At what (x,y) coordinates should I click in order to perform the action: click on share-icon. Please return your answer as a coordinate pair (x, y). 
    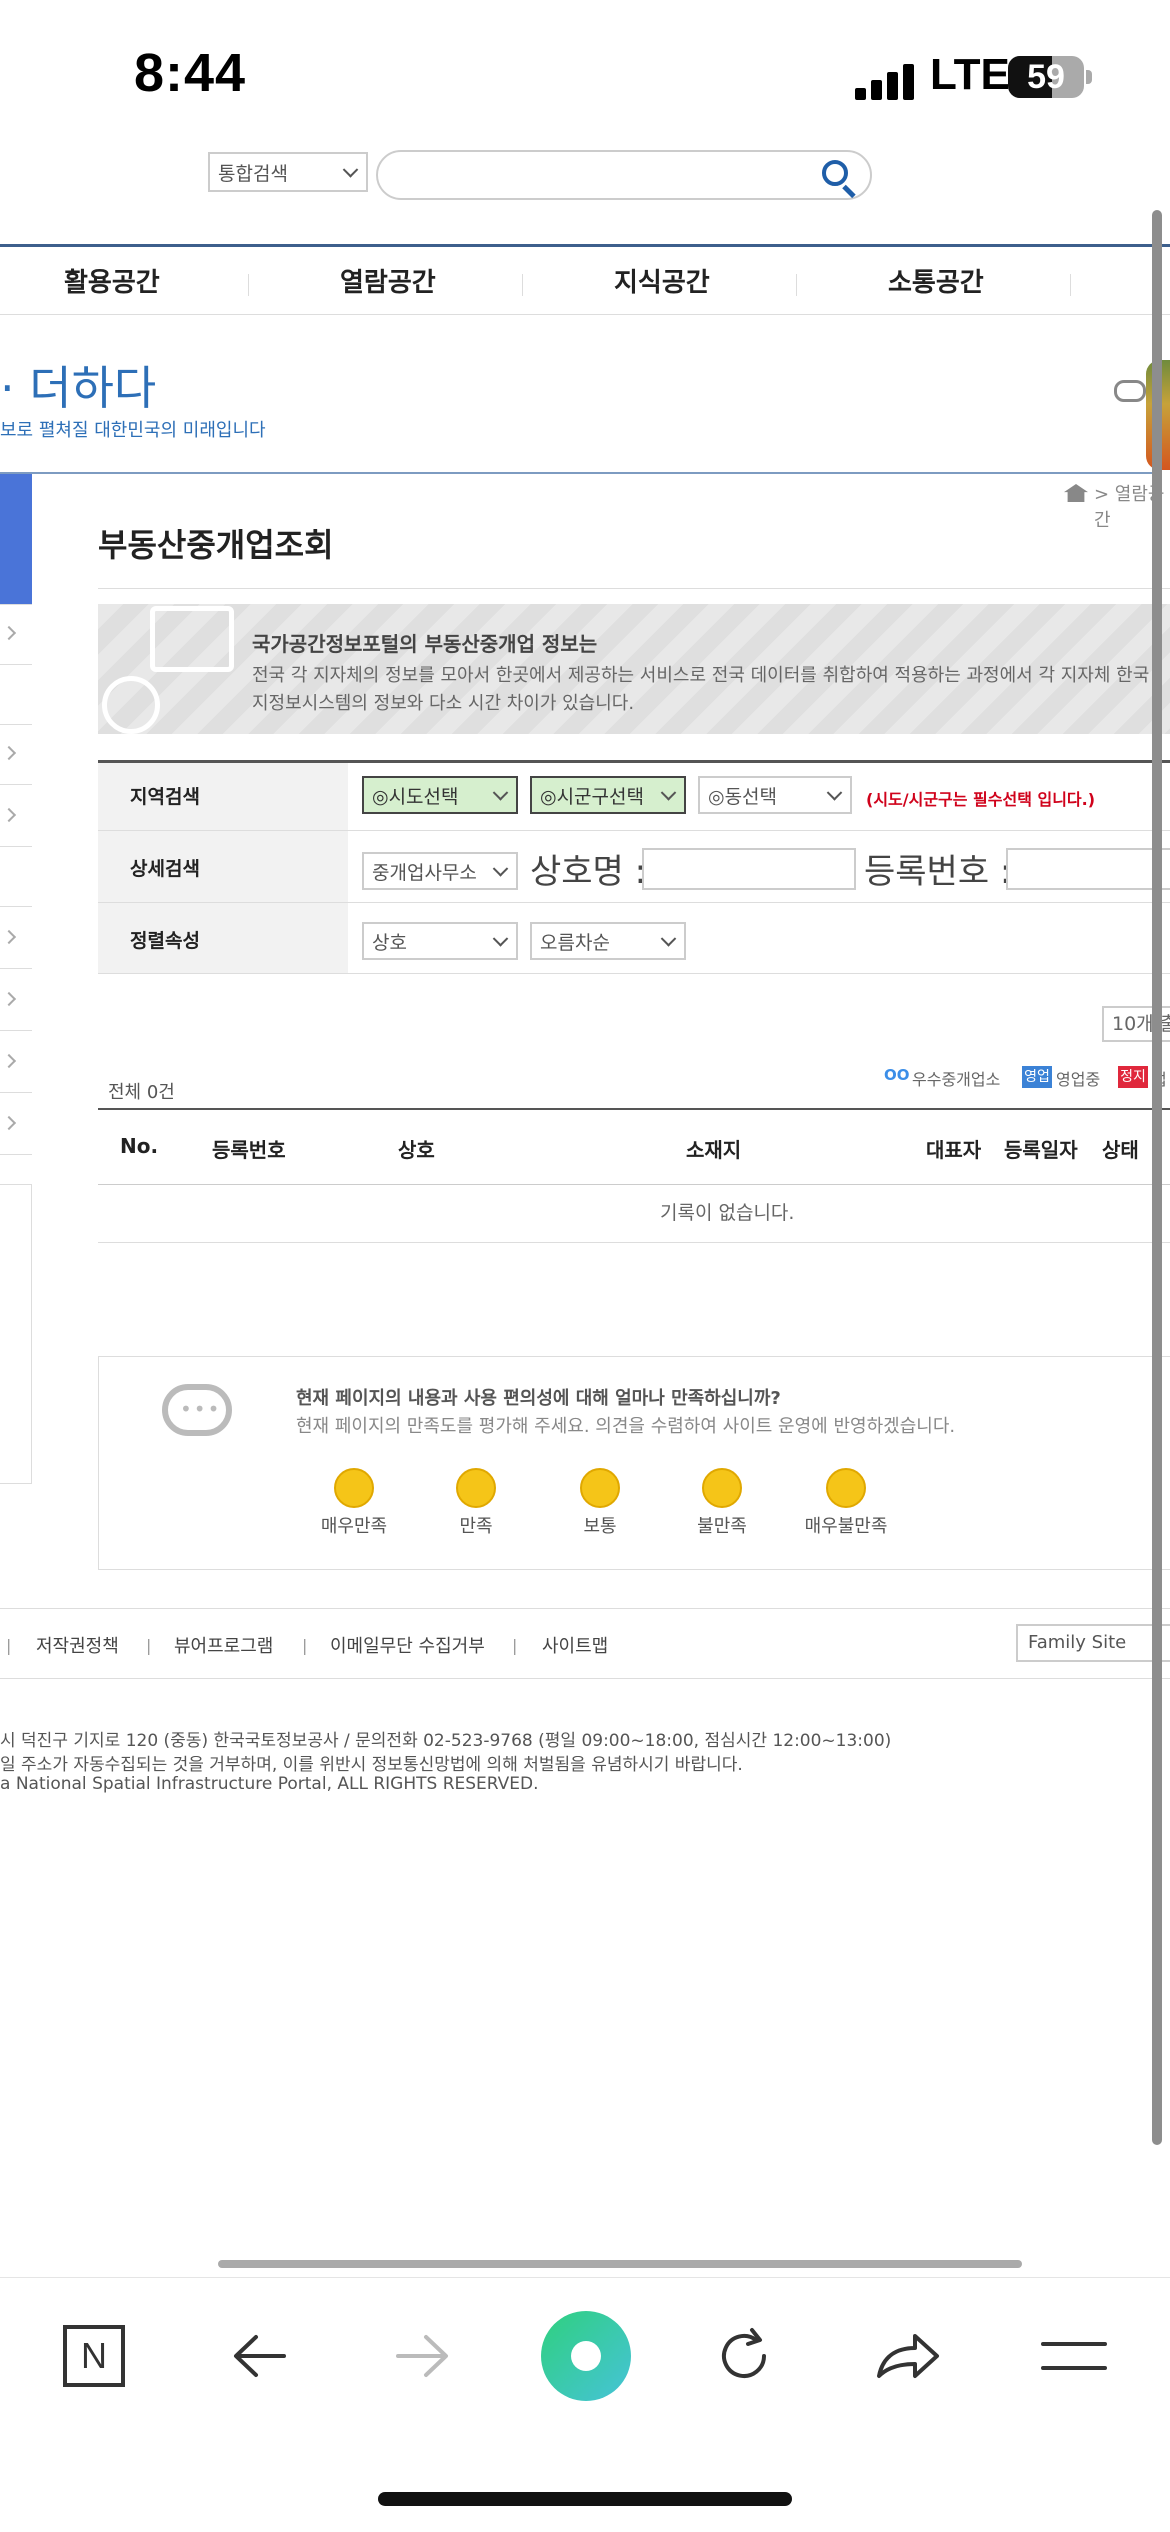
    Looking at the image, I should click on (908, 2356).